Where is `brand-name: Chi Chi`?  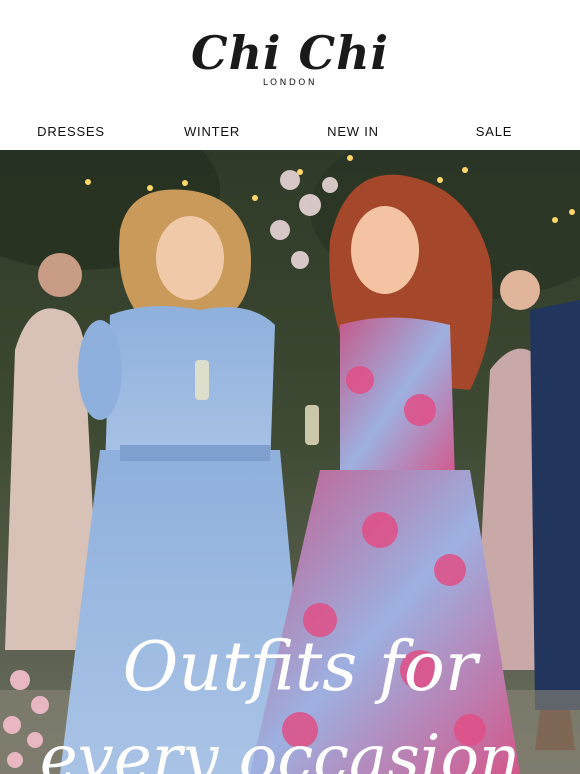
brand-name: Chi Chi is located at coordinates (290, 53).